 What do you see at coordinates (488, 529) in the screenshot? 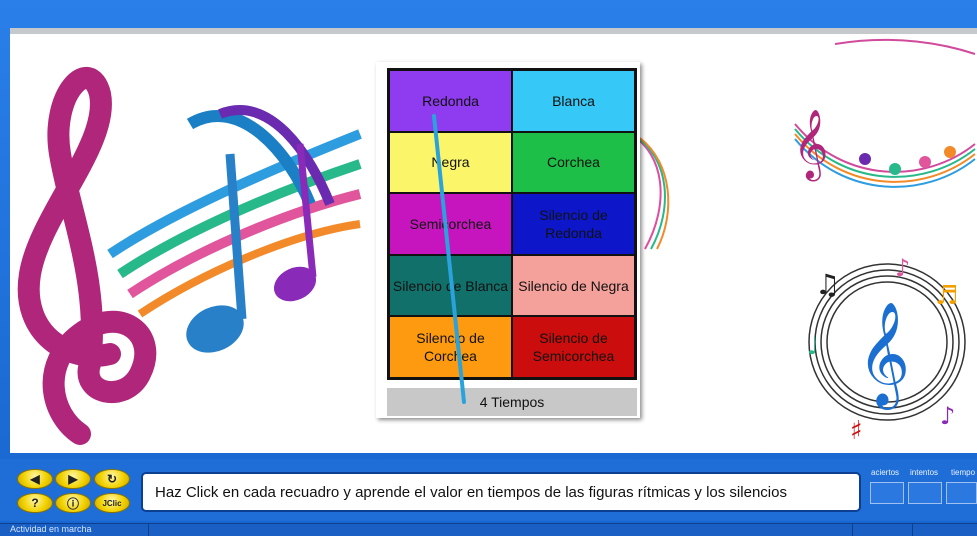
I see `status-bar: Actividad en marcha` at bounding box center [488, 529].